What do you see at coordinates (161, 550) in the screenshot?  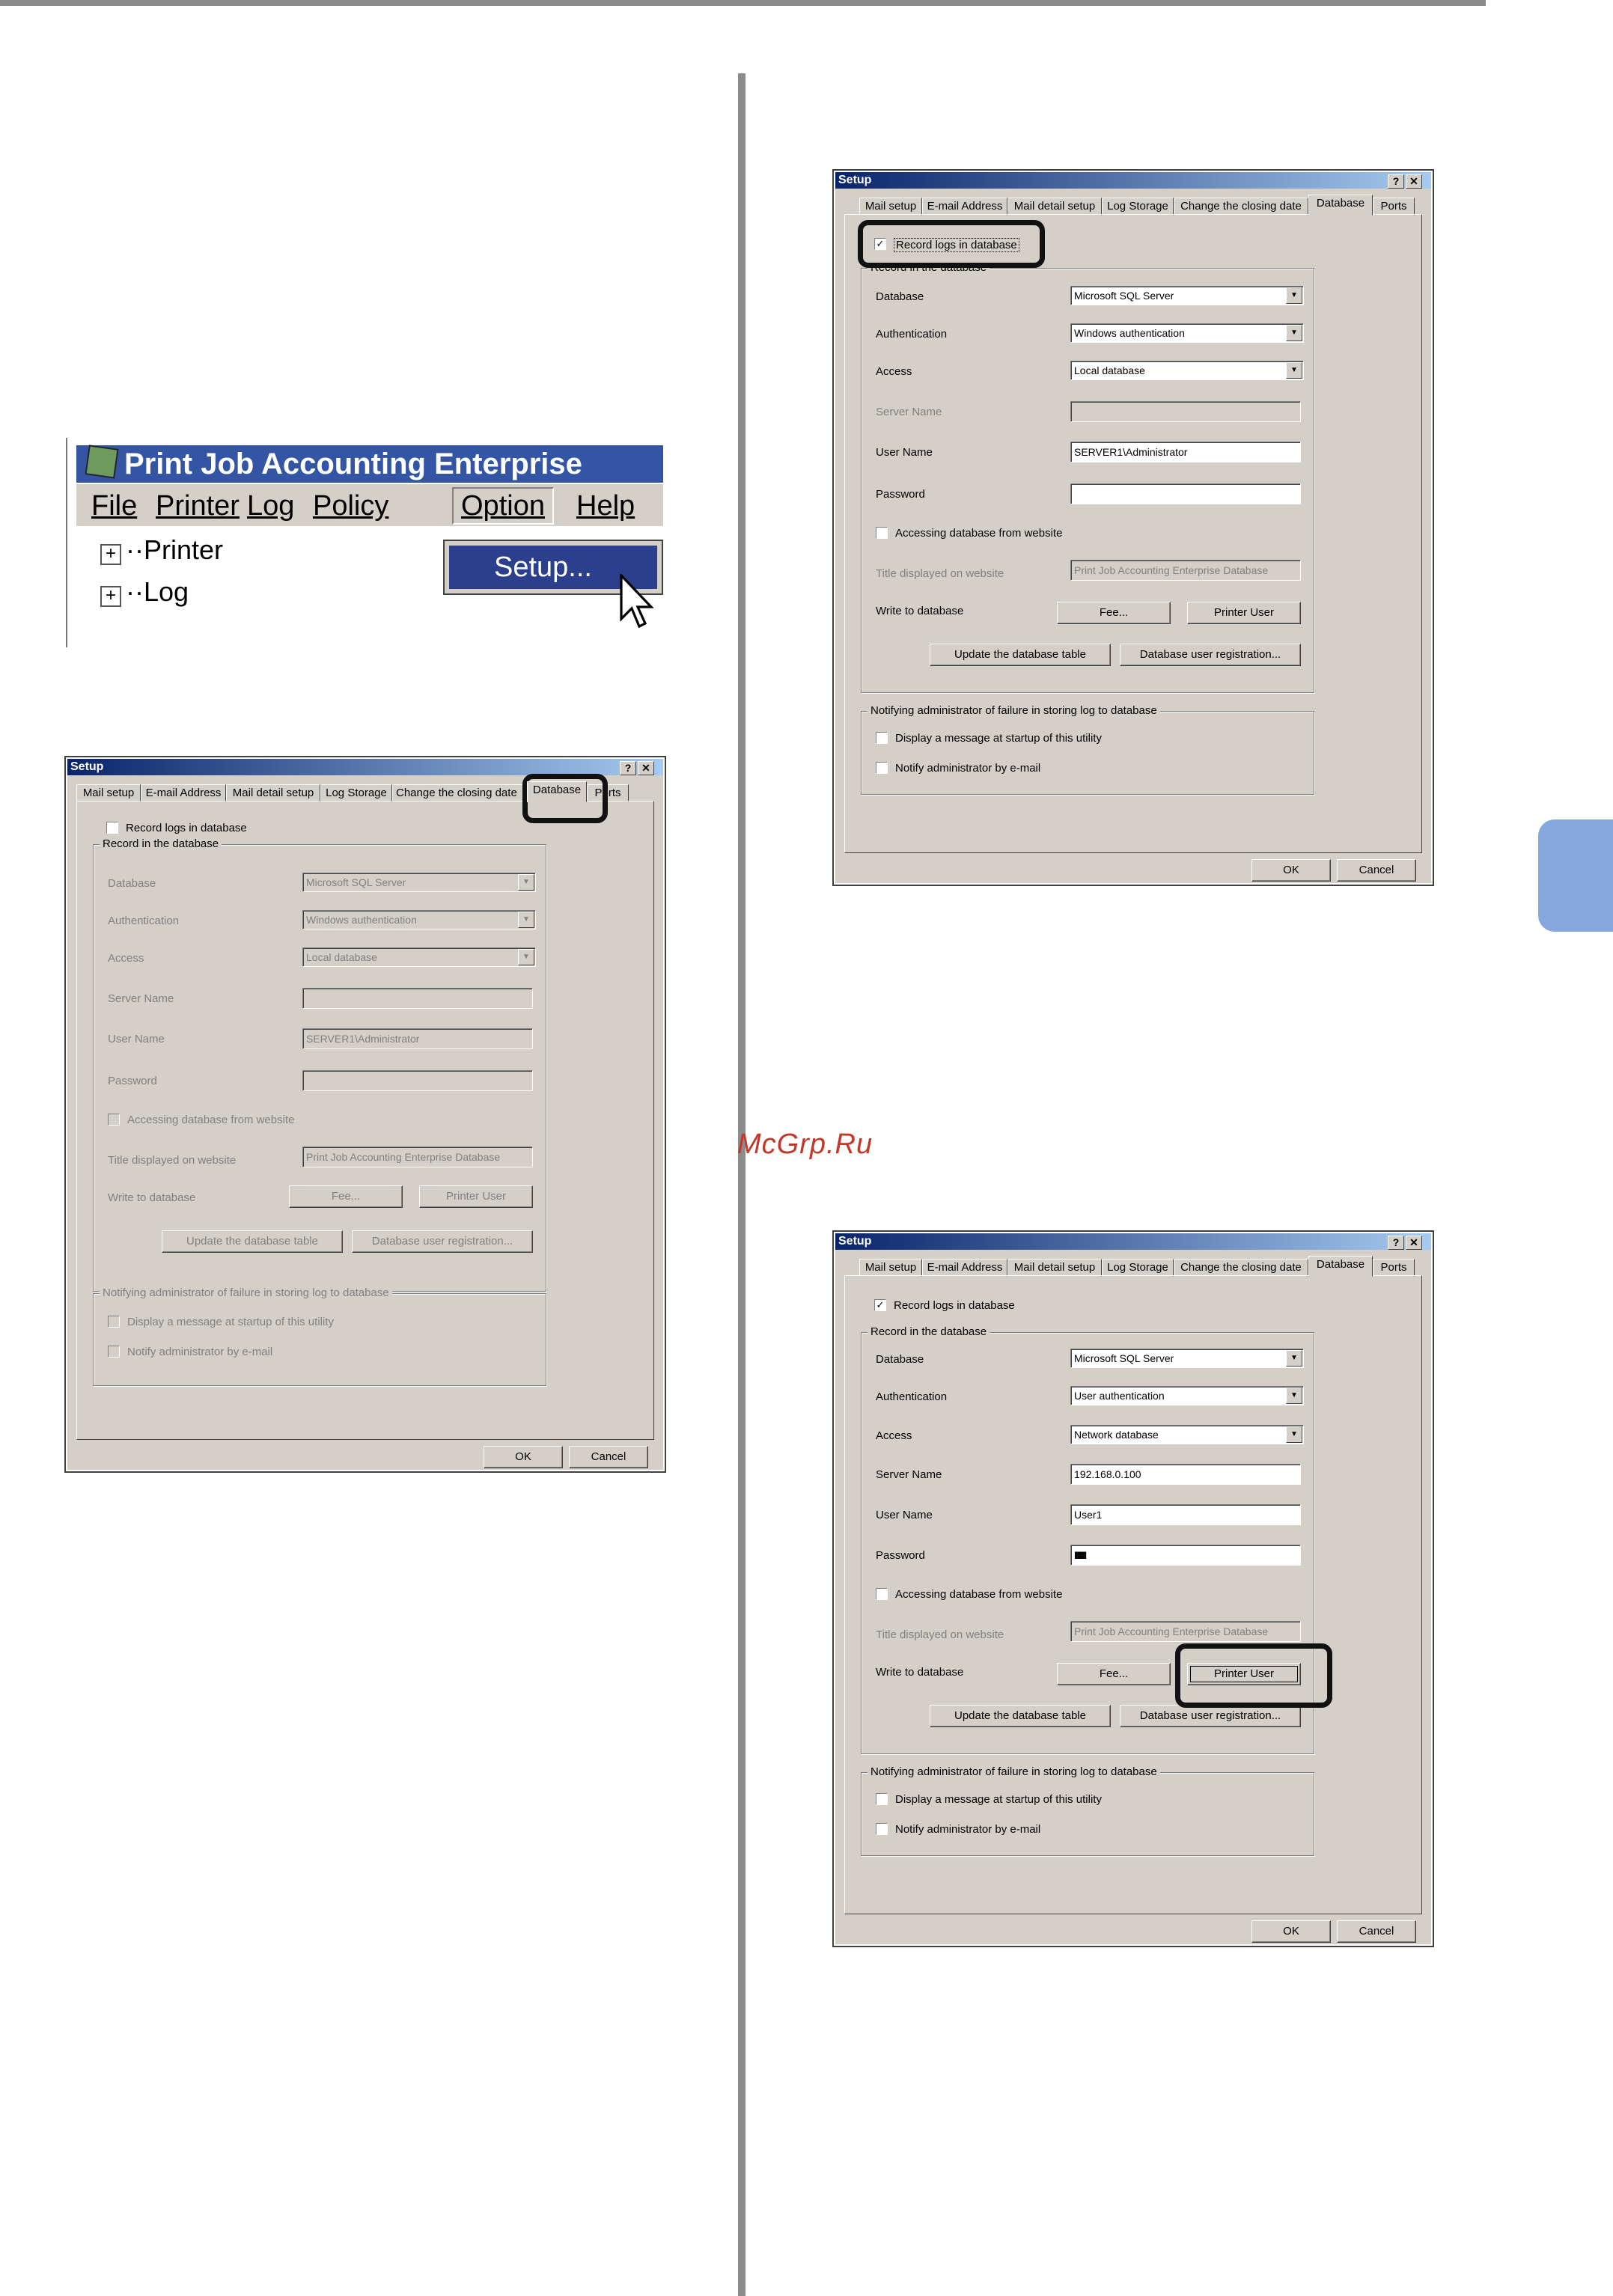 I see `tree-item-printer: + ··Printer` at bounding box center [161, 550].